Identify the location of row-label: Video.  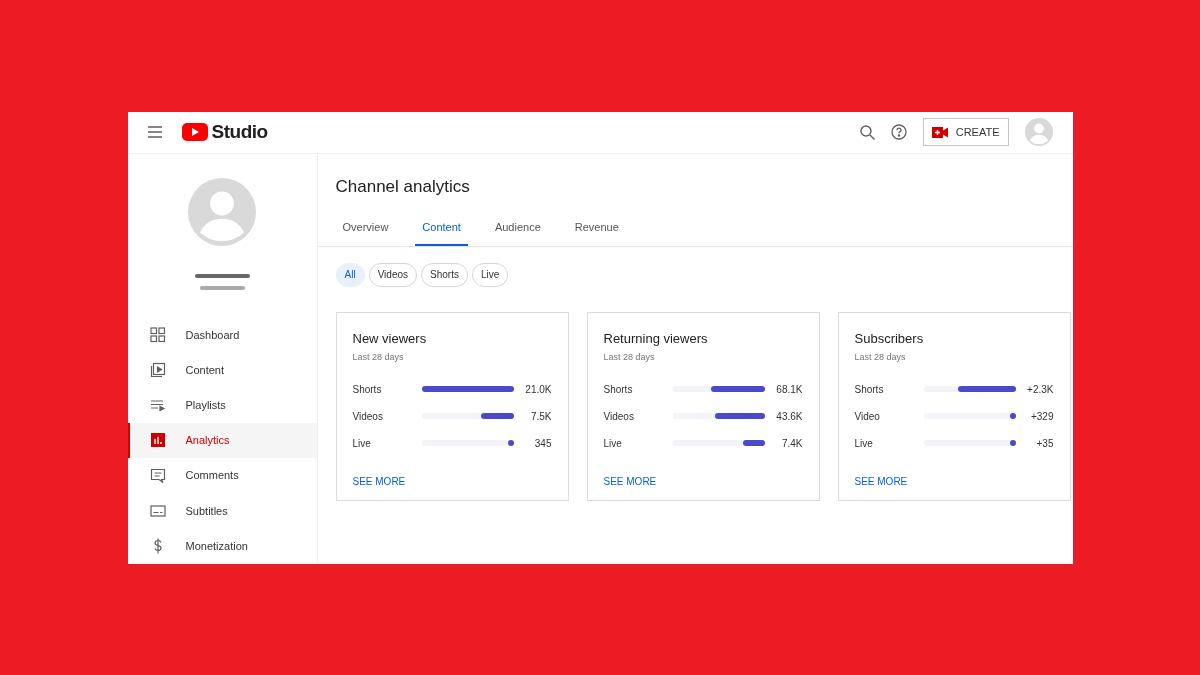
(867, 416).